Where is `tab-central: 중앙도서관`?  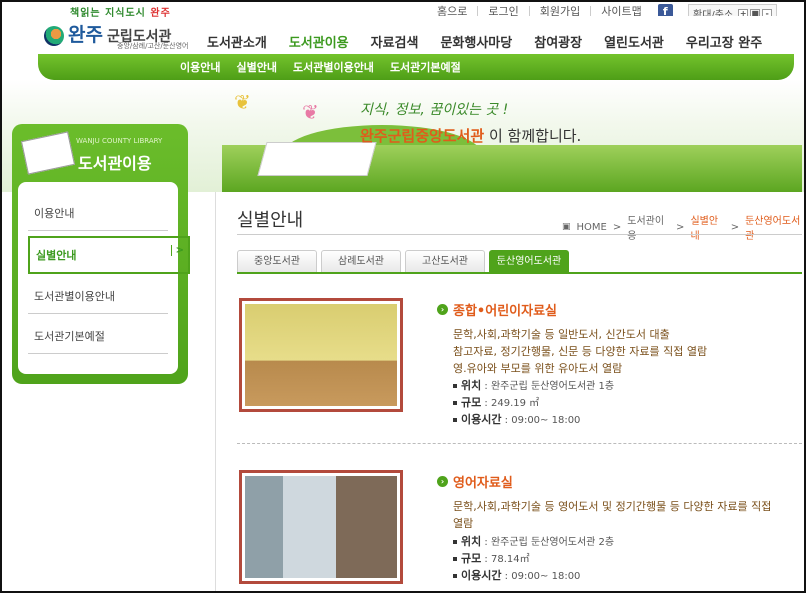
tab-central: 중앙도서관 is located at coordinates (277, 261).